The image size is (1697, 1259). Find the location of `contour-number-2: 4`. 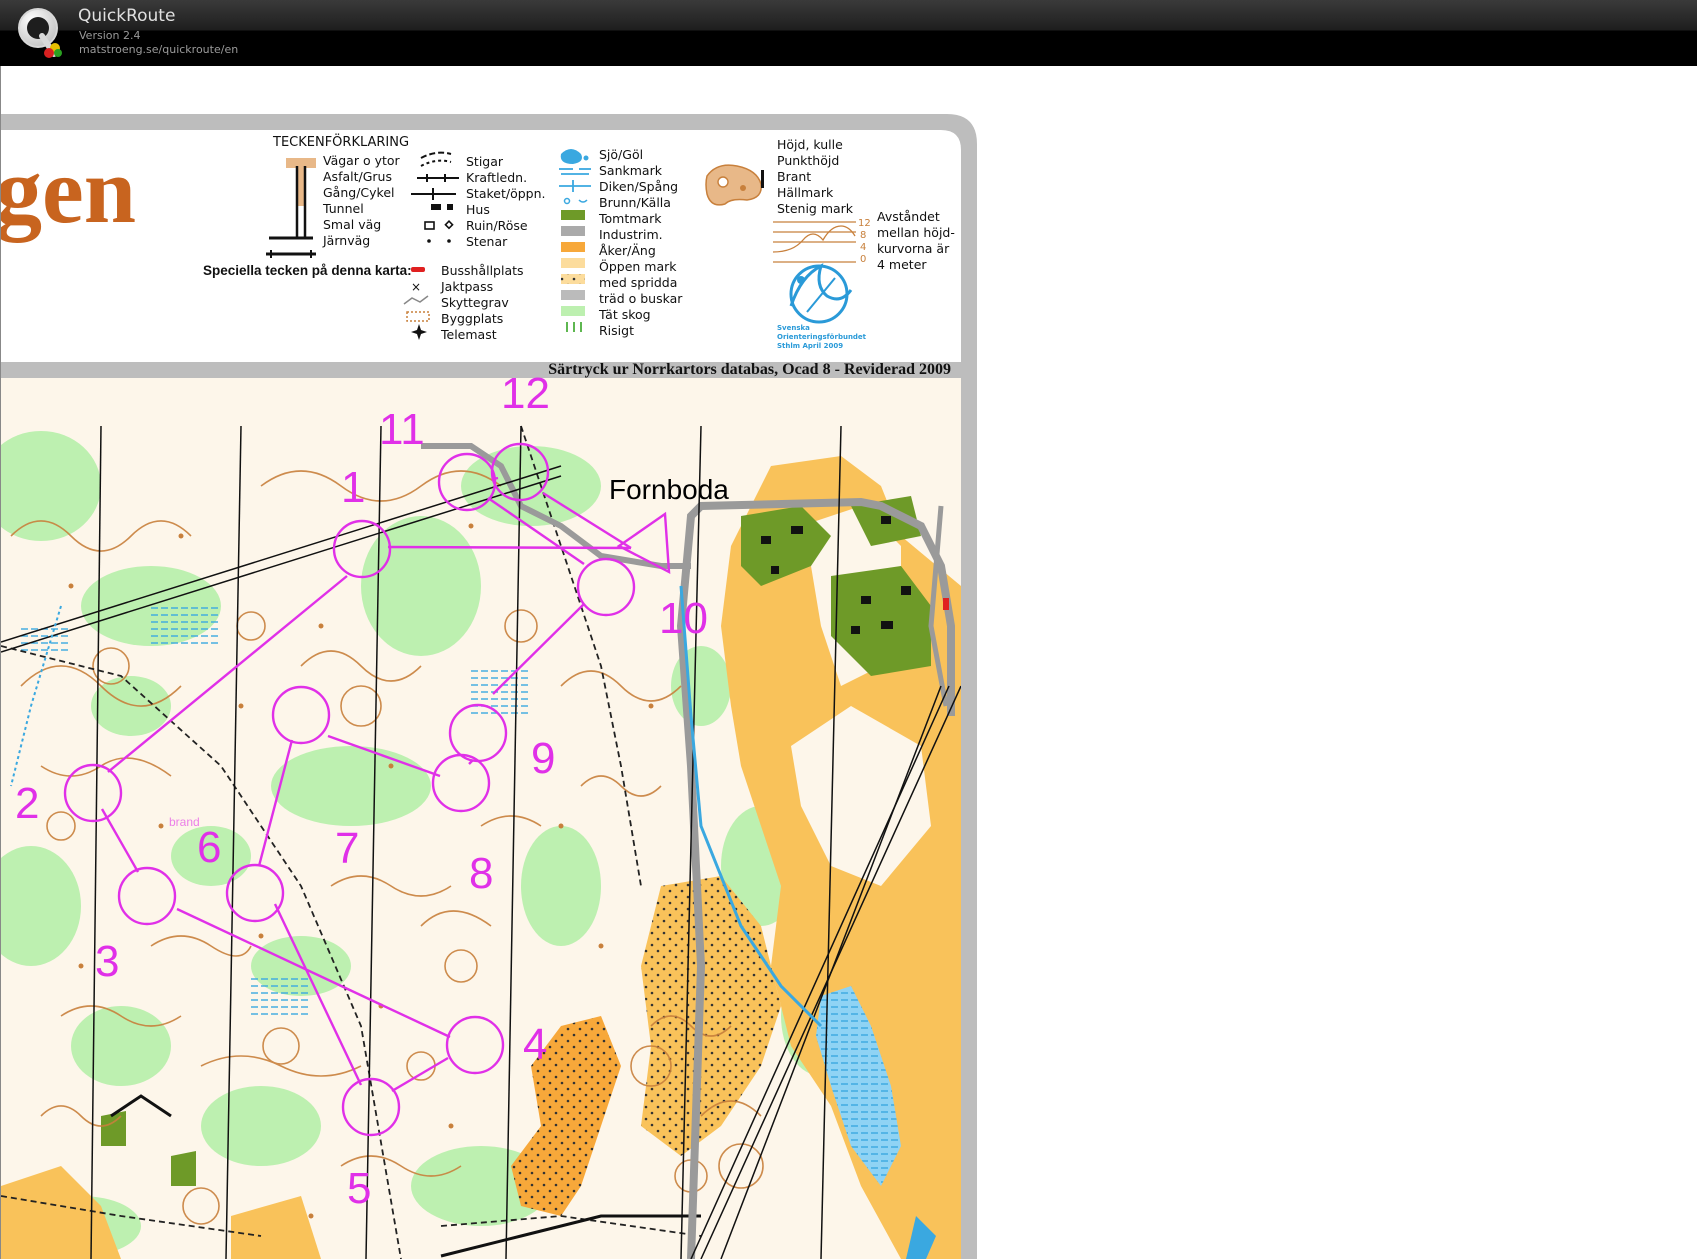

contour-number-2: 4 is located at coordinates (863, 247).